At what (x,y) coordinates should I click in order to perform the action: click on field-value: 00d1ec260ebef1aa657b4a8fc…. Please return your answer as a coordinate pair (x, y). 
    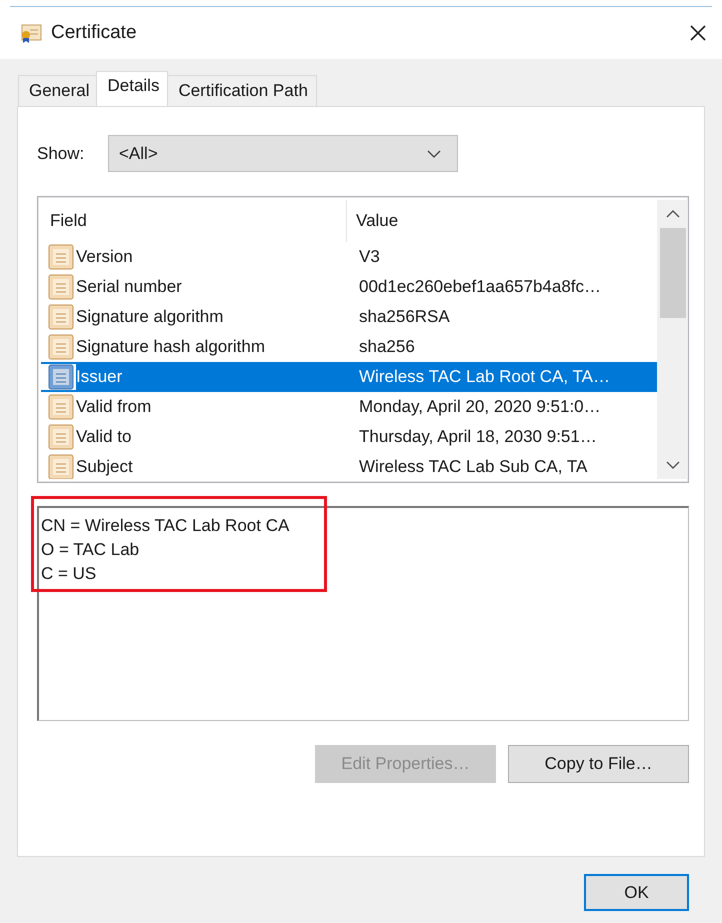
    Looking at the image, I should click on (479, 287).